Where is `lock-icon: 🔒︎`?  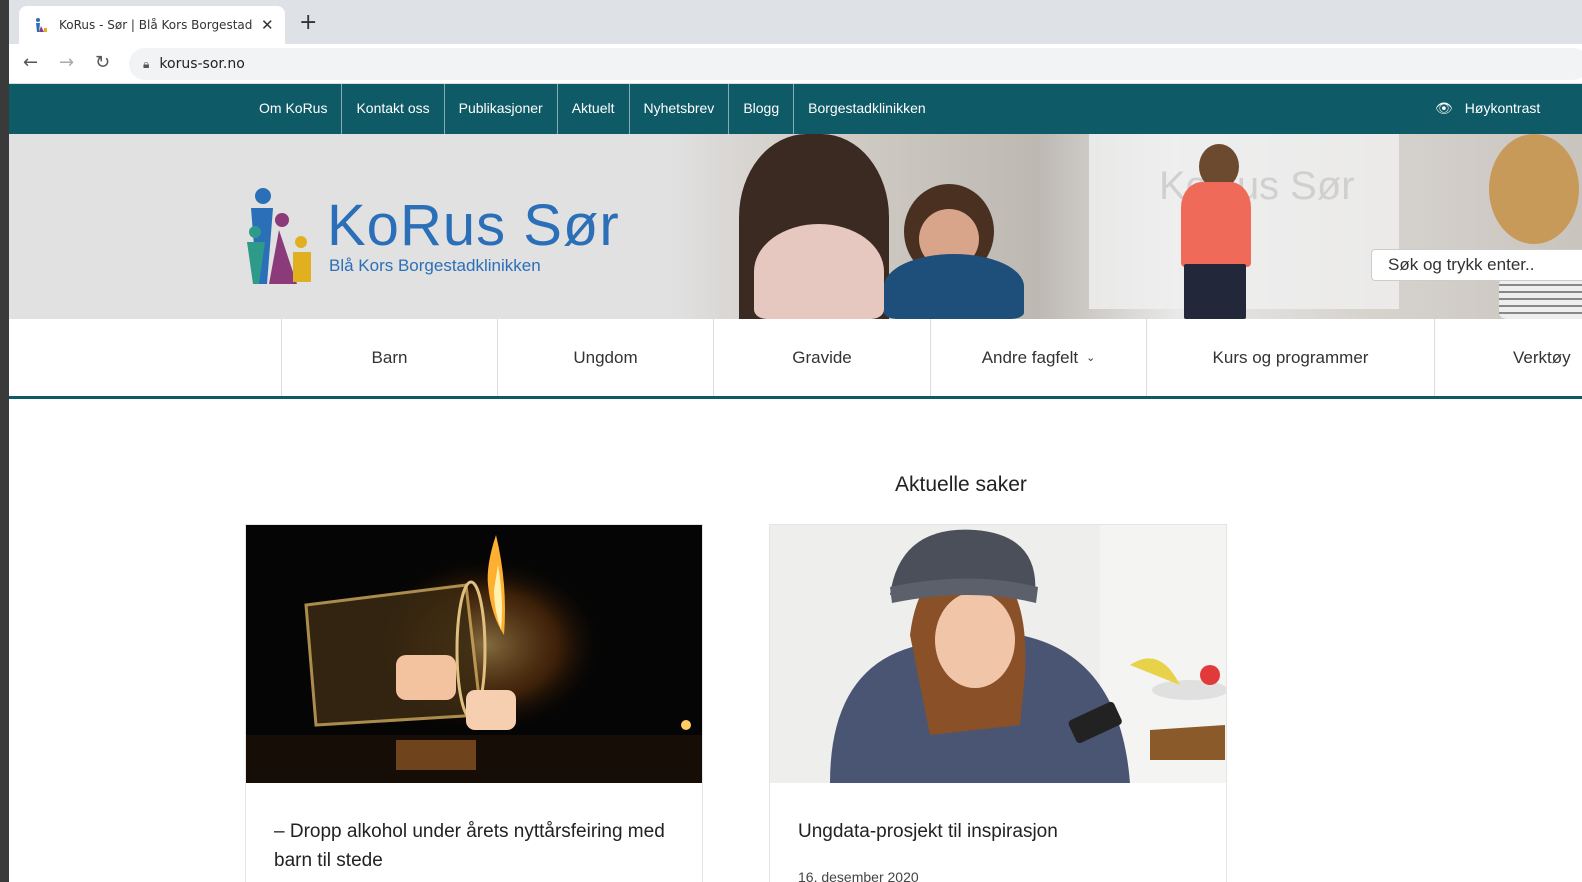 lock-icon: 🔒︎ is located at coordinates (146, 63).